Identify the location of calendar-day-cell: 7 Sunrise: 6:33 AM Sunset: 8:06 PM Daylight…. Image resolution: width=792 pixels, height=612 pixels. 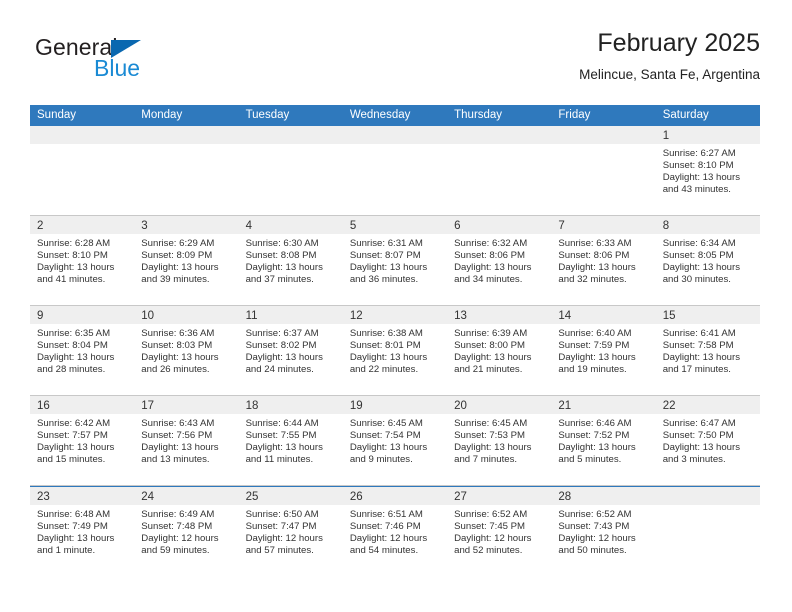
(603, 260).